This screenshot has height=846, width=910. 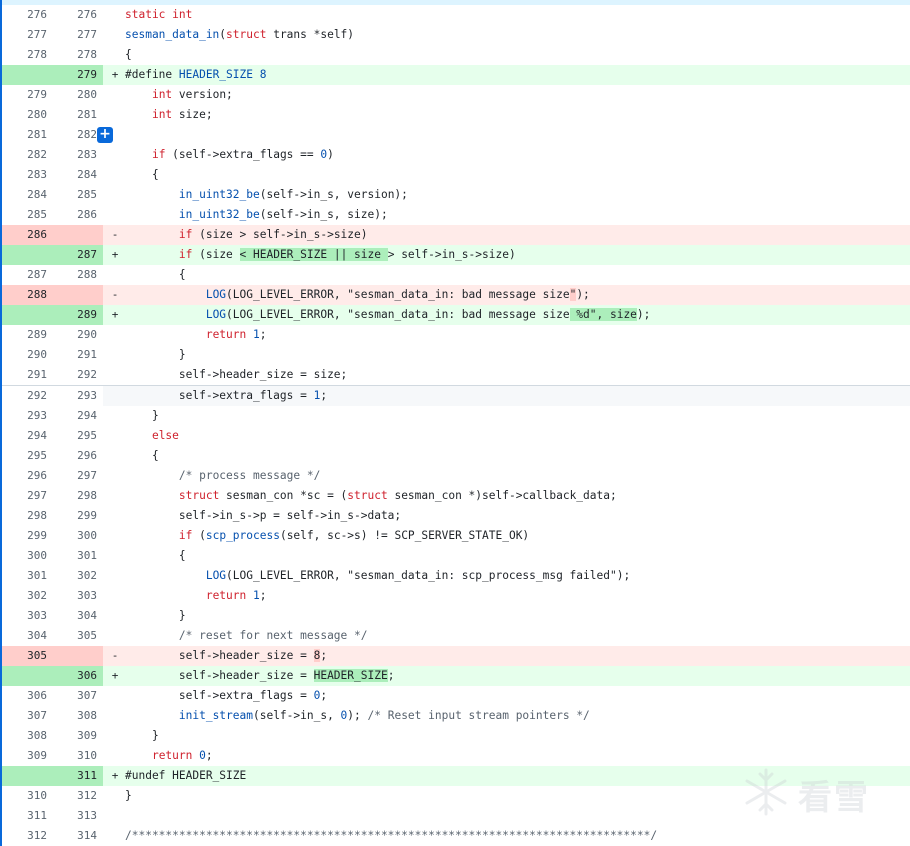 What do you see at coordinates (74, 556) in the screenshot?
I see `new-line-number: 301` at bounding box center [74, 556].